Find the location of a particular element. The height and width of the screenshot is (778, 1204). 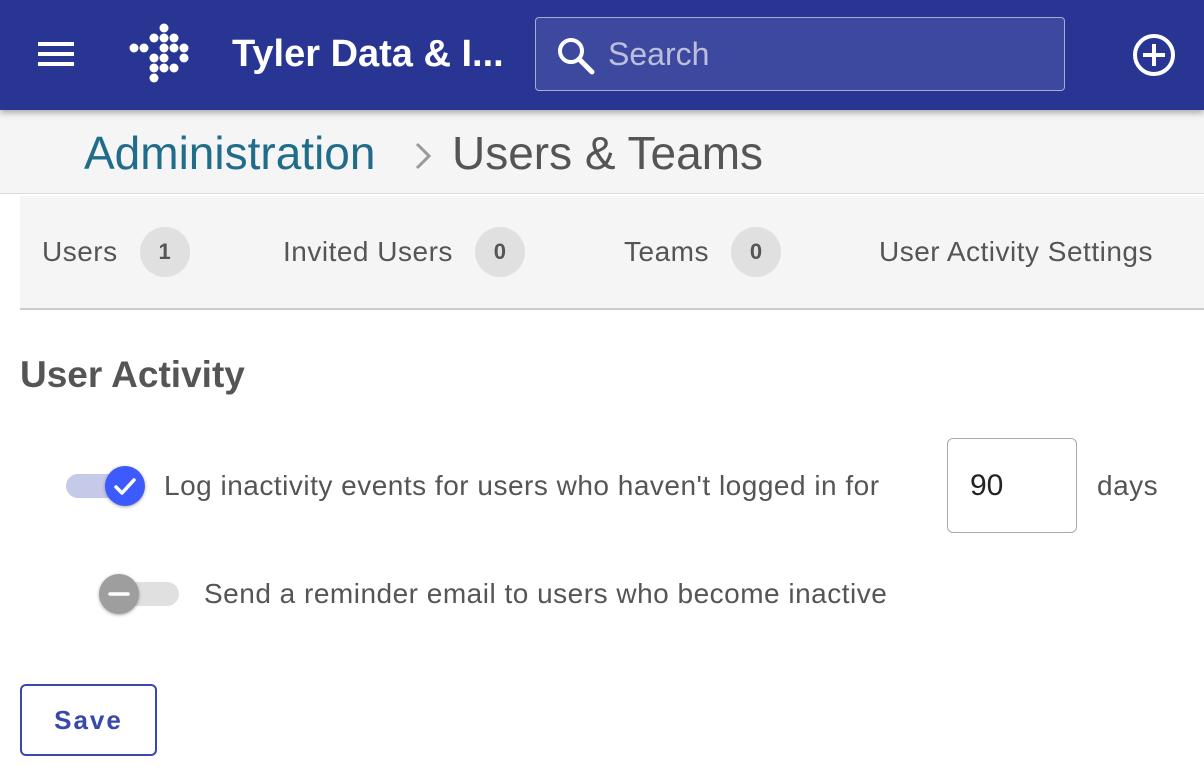

tab-teams: Teams 0 is located at coordinates (702, 252).